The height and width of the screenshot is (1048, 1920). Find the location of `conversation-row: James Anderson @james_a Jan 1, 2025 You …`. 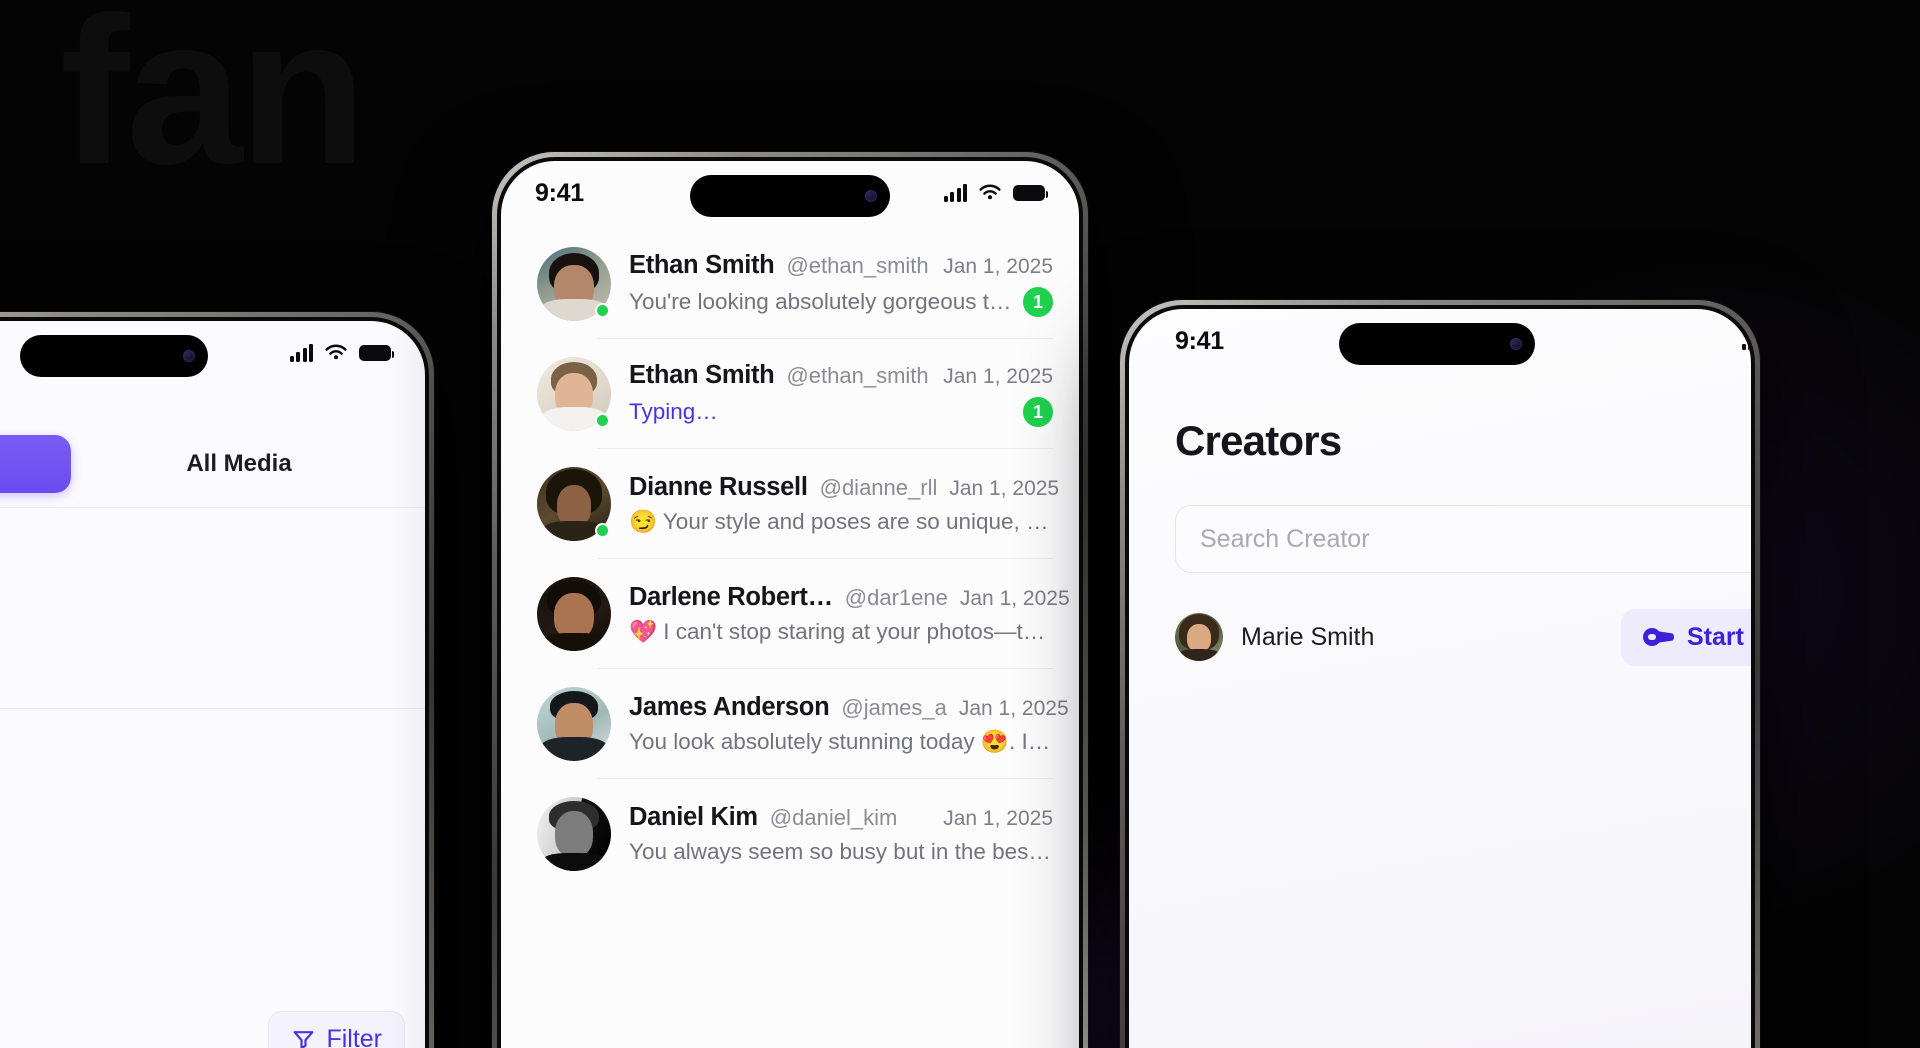

conversation-row: James Anderson @james_a Jan 1, 2025 You … is located at coordinates (790, 724).